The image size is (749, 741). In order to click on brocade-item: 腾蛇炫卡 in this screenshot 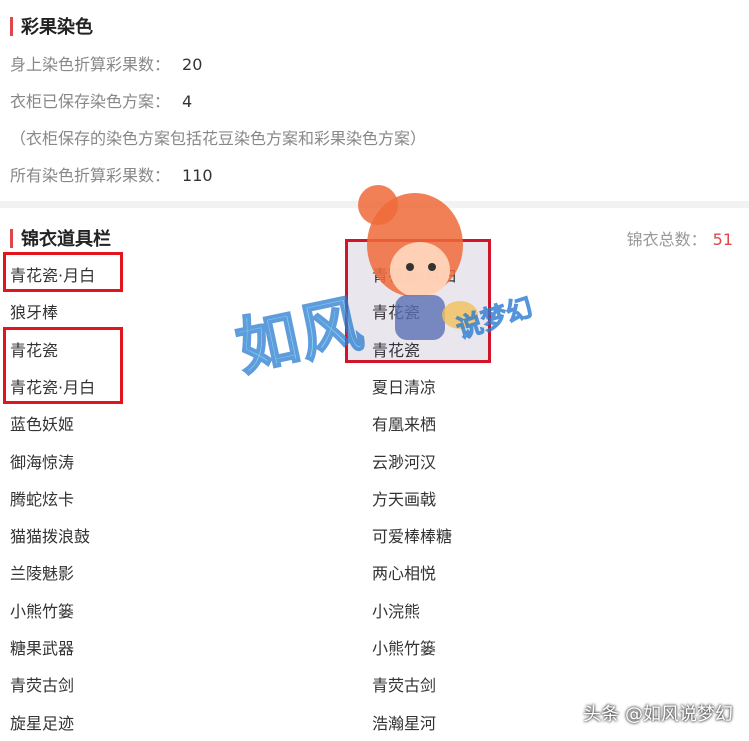, I will do `click(42, 499)`.